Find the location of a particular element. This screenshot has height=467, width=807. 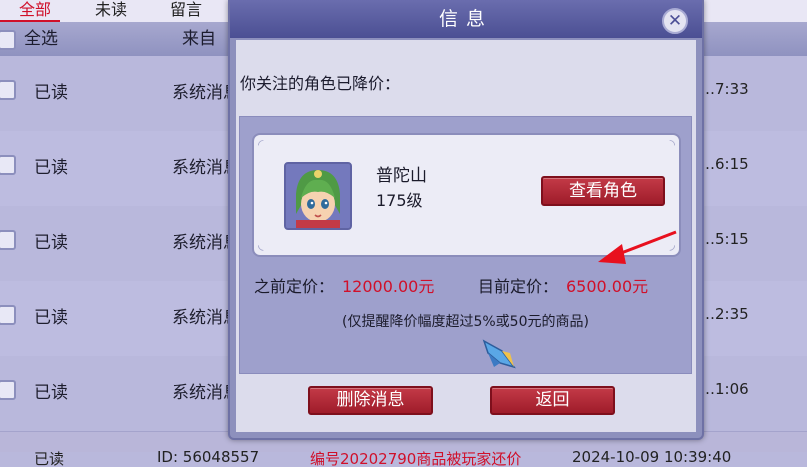

current-price-value: 6500.00元 is located at coordinates (607, 286).